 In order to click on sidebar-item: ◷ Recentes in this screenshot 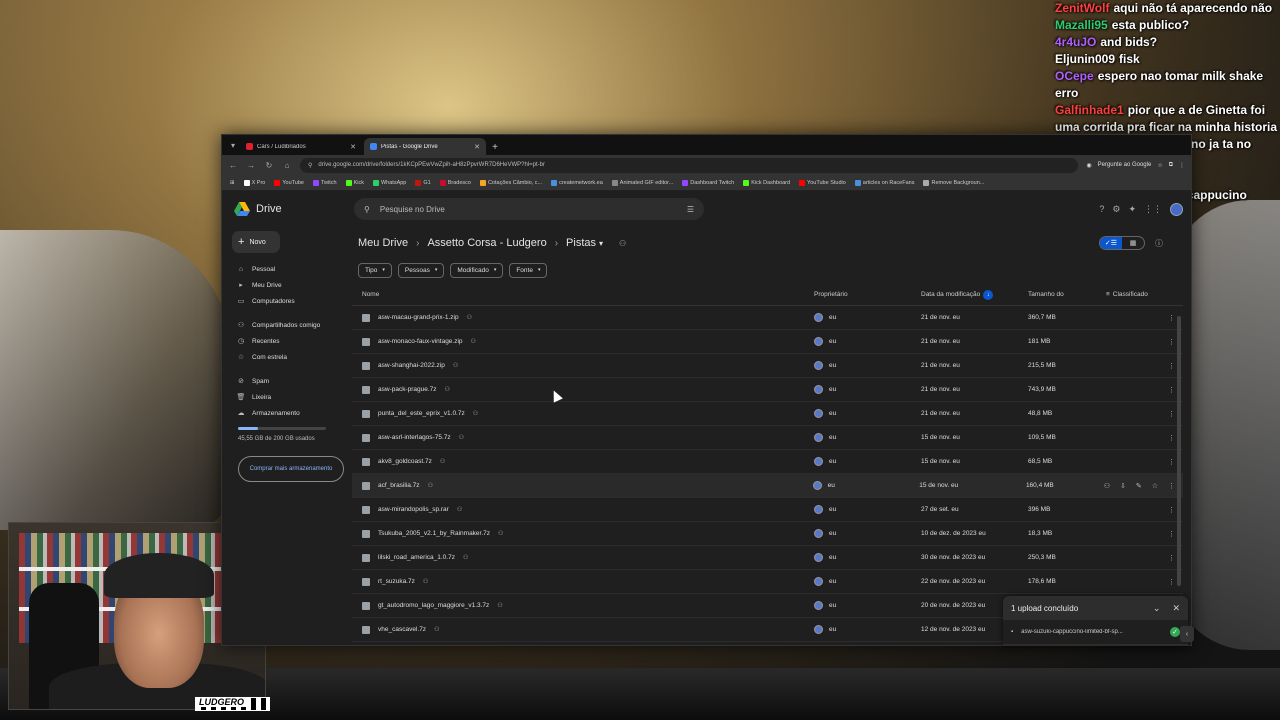, I will do `click(291, 341)`.